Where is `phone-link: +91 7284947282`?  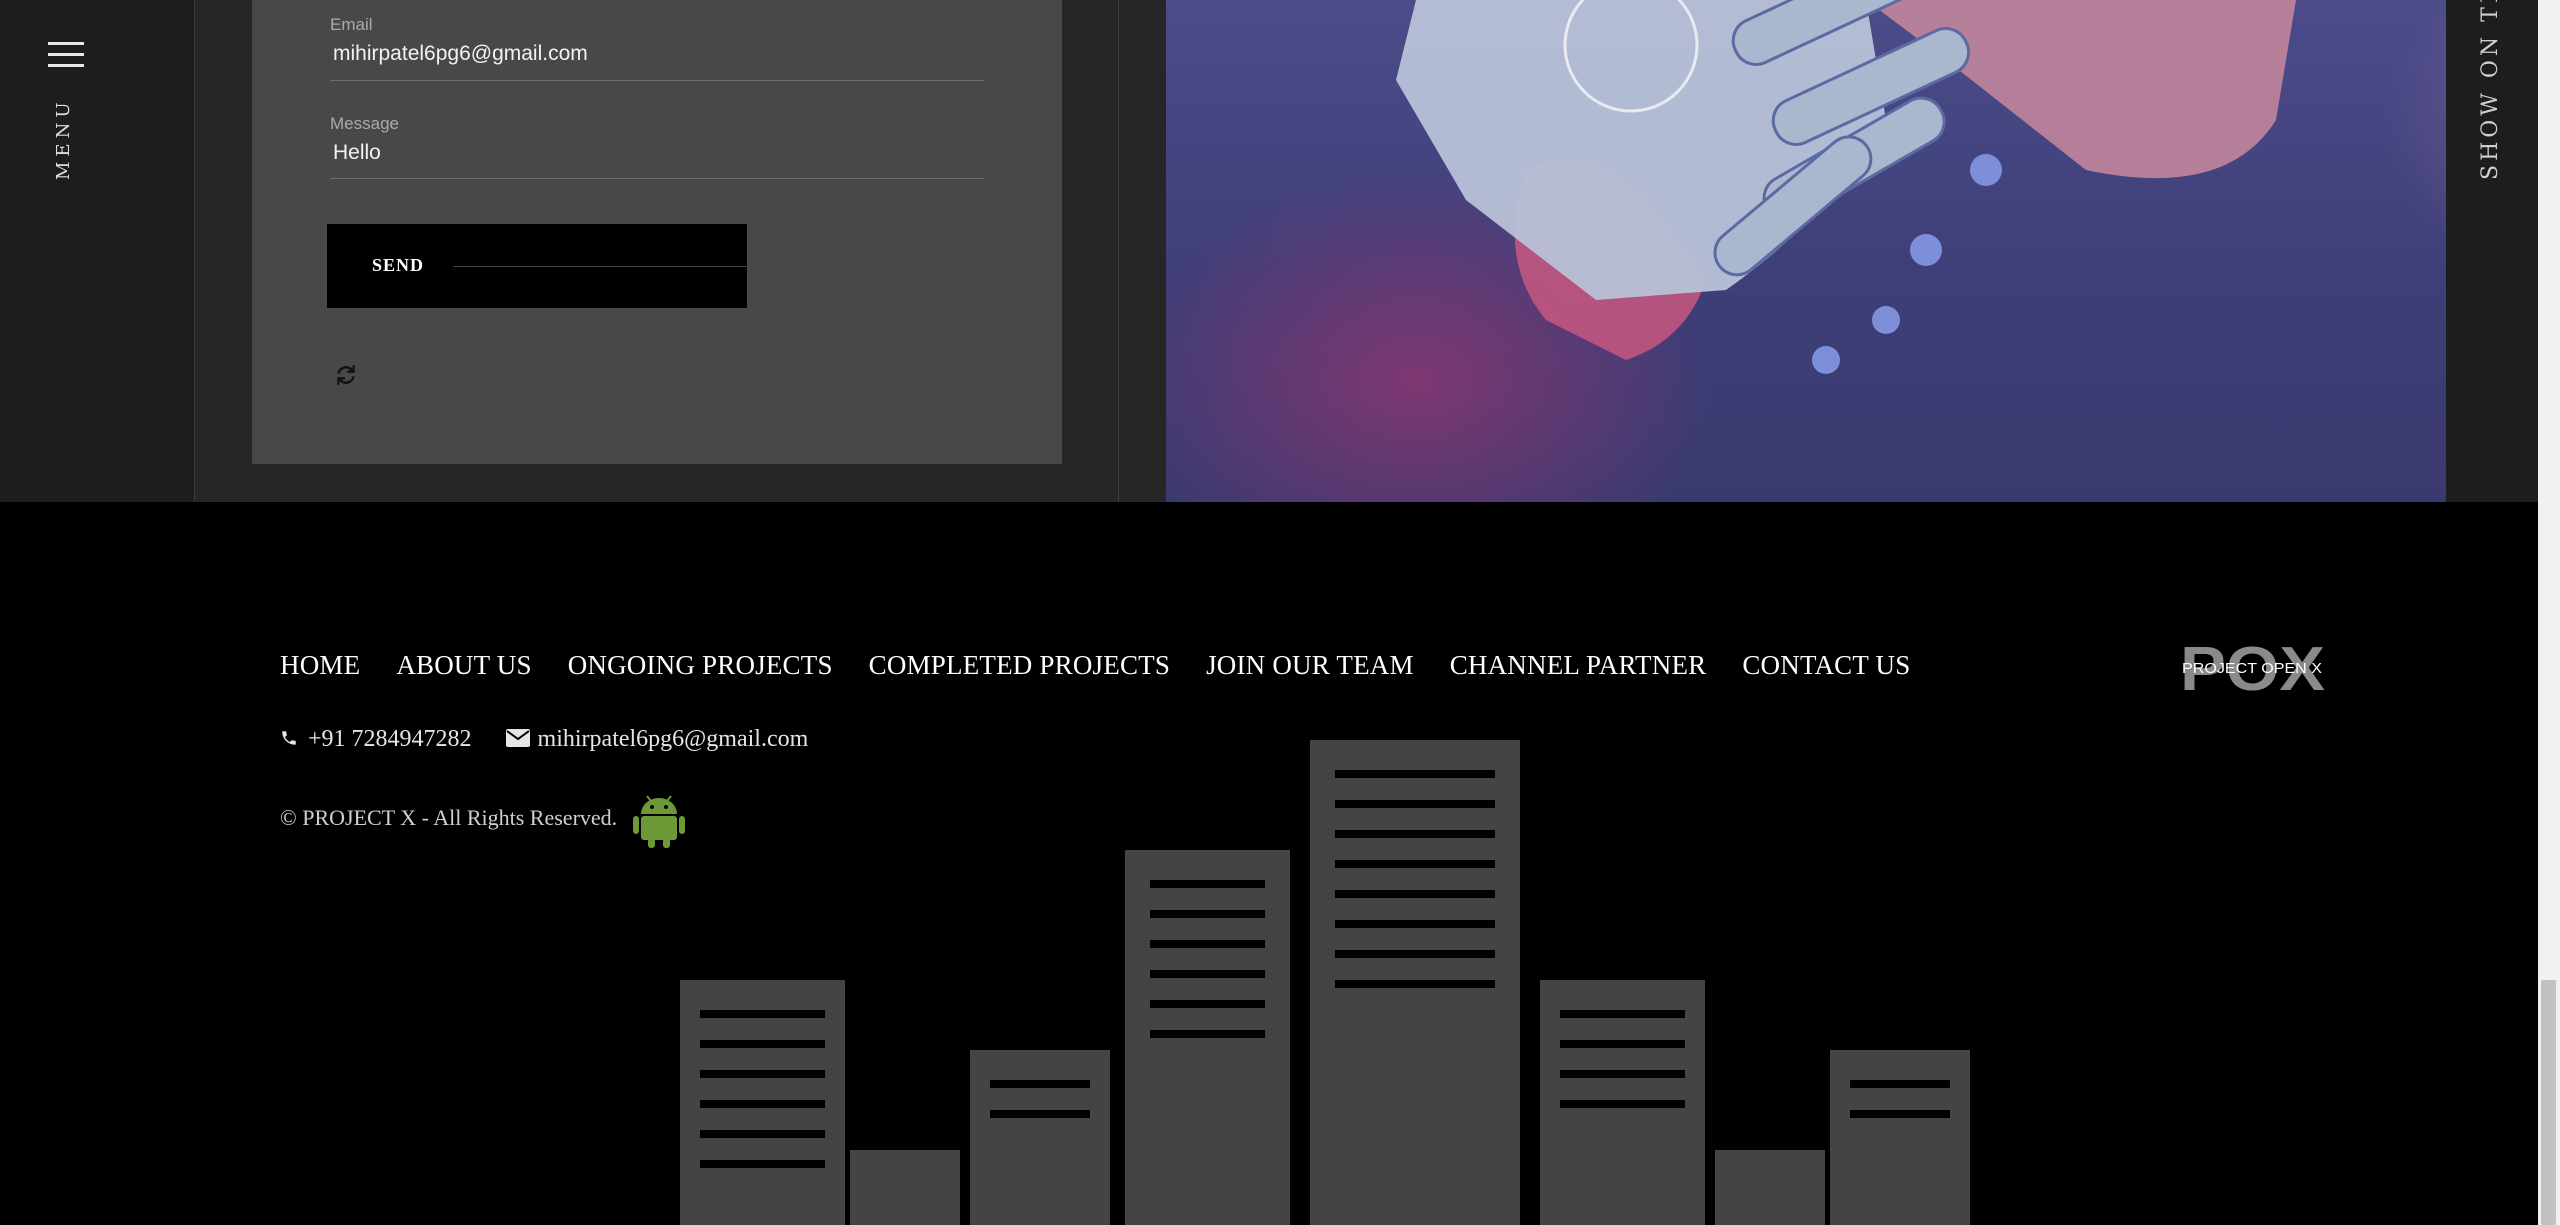 phone-link: +91 7284947282 is located at coordinates (376, 739).